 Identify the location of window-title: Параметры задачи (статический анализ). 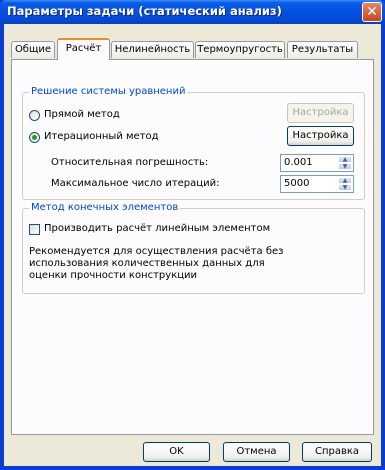
(144, 11).